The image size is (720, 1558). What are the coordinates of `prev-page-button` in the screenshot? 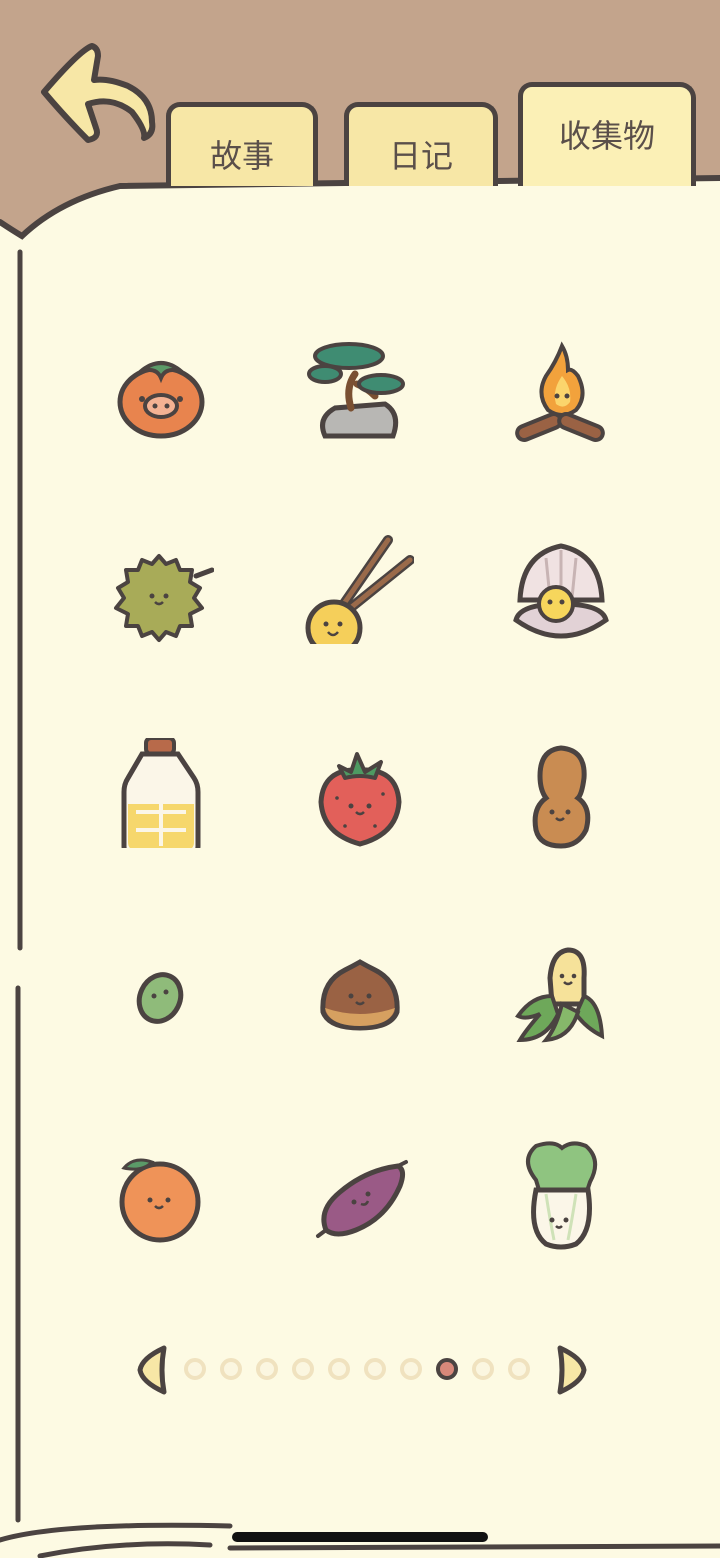 It's located at (153, 1370).